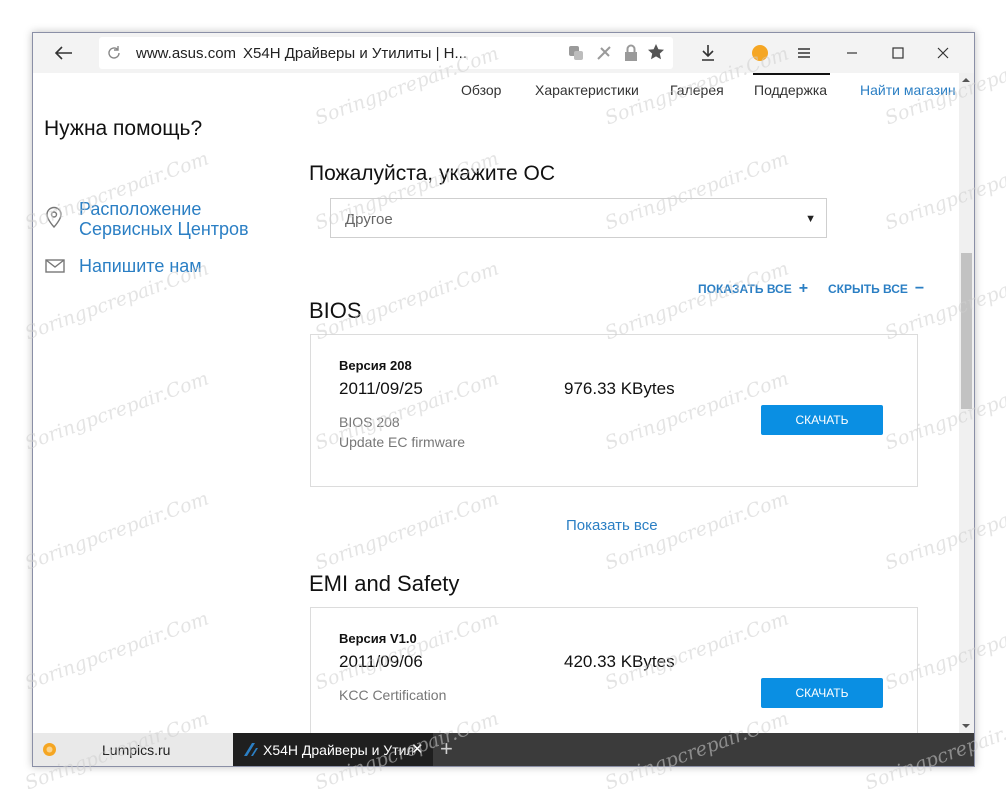  Describe the element at coordinates (369, 422) in the screenshot. I see `bios-desc-line1: BIOS 208` at that location.